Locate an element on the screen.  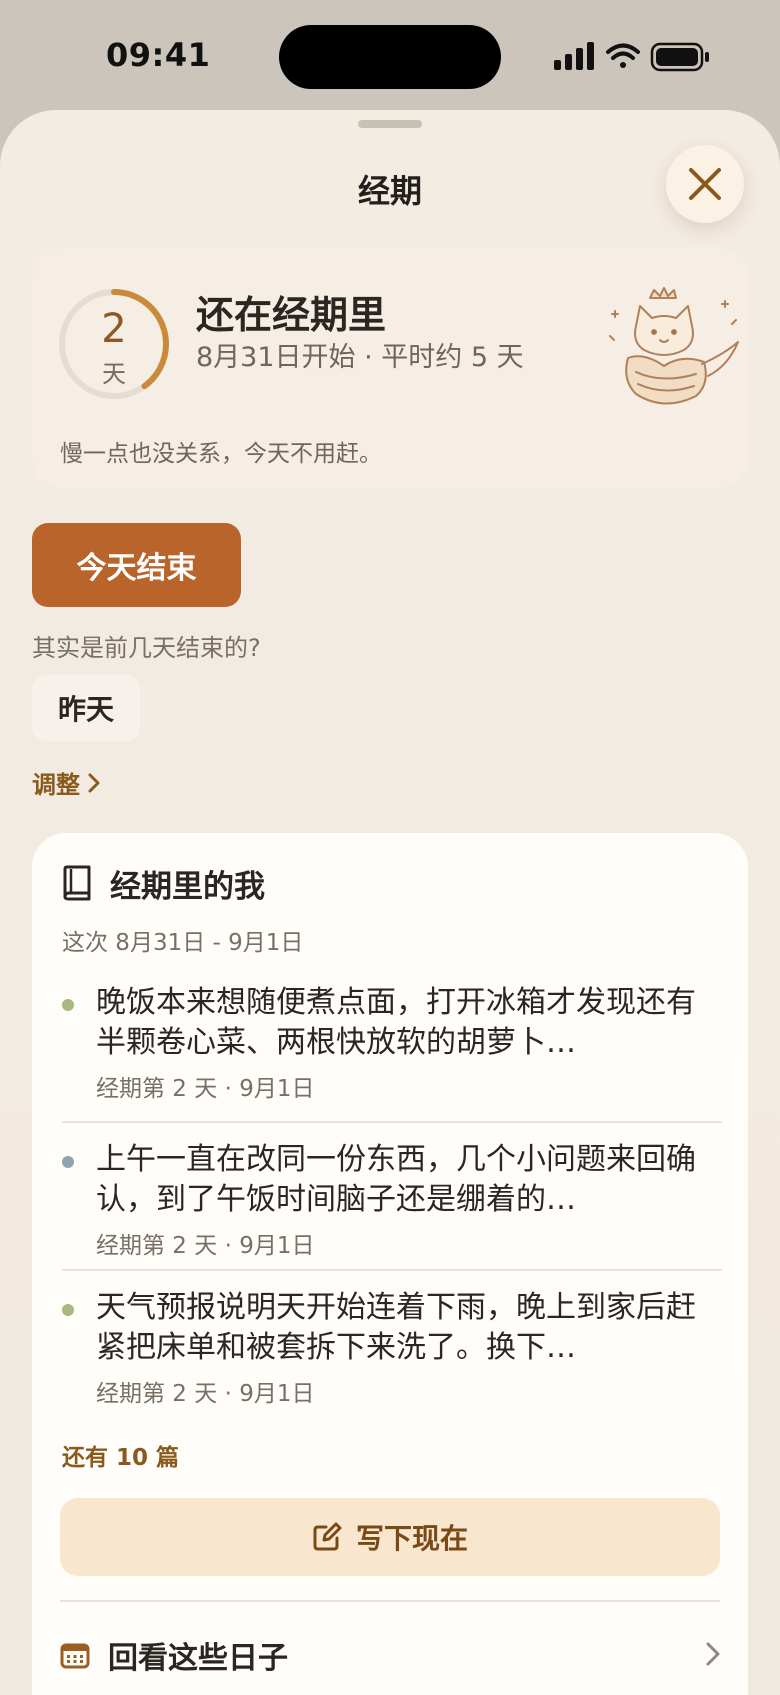
day-number: 2 is located at coordinates (114, 329).